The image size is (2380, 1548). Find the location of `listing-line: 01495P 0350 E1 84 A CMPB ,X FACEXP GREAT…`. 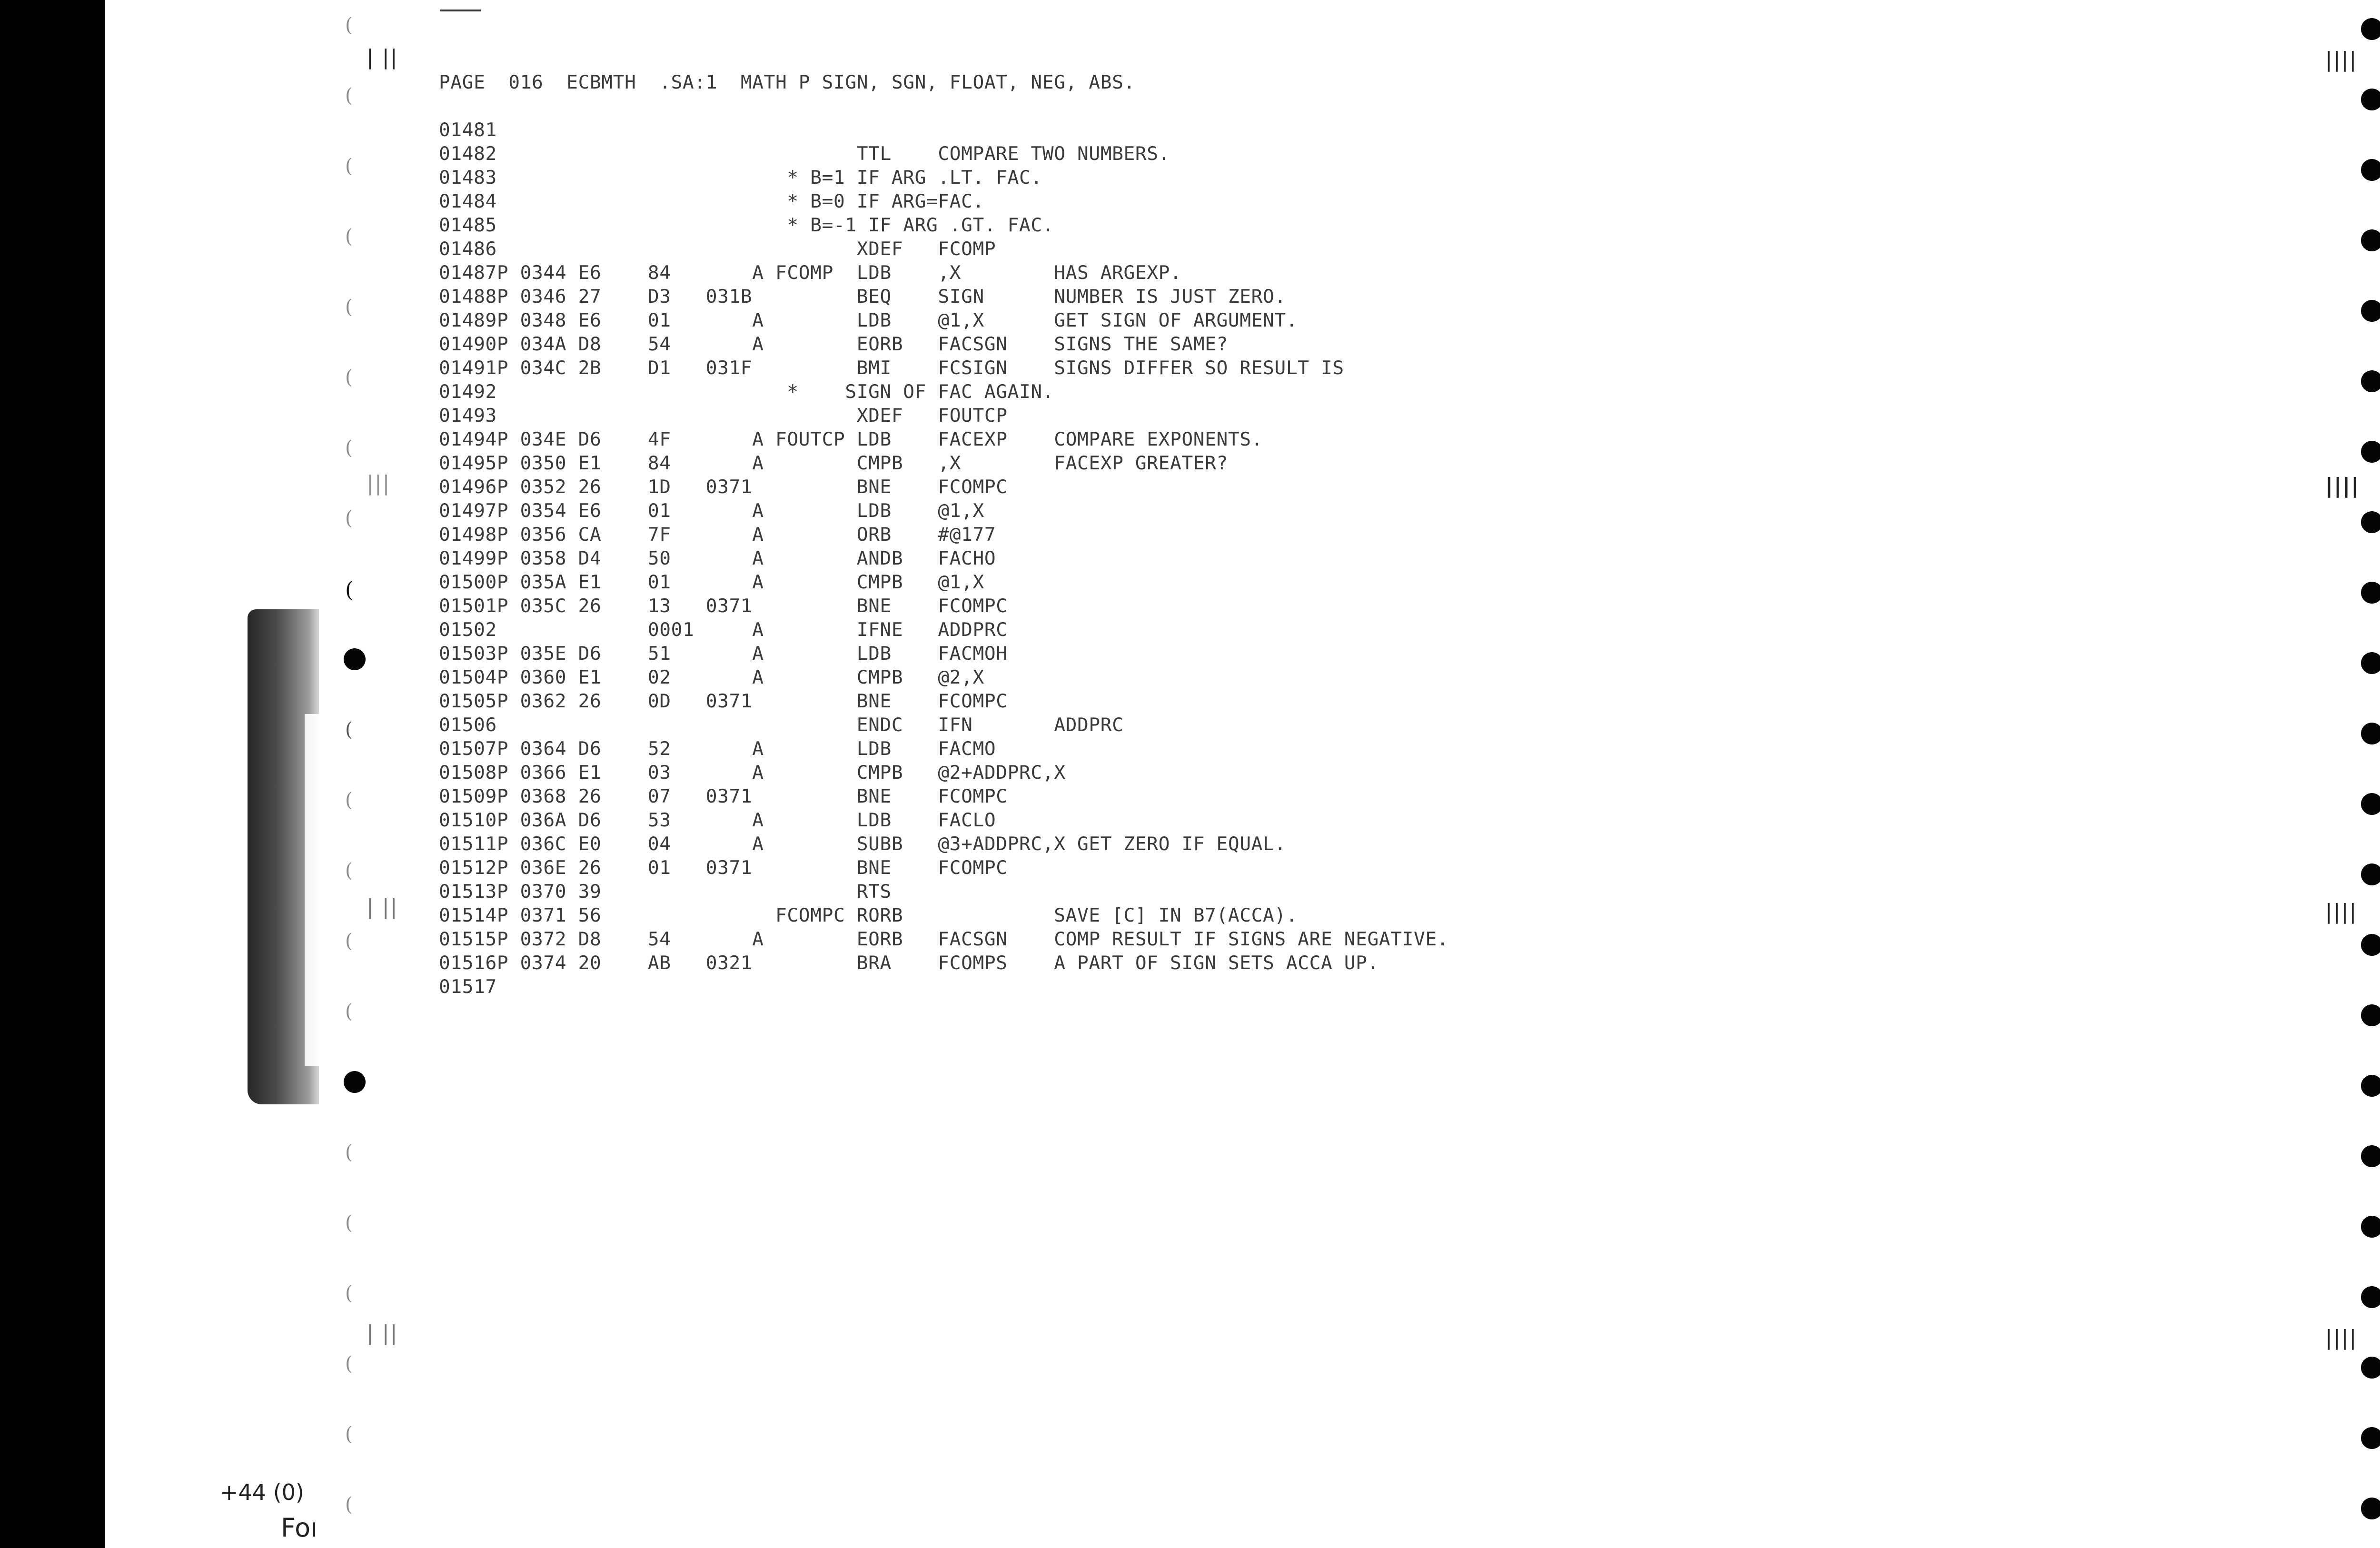

listing-line: 01495P 0350 E1 84 A CMPB ,X FACEXP GREAT… is located at coordinates (833, 463).